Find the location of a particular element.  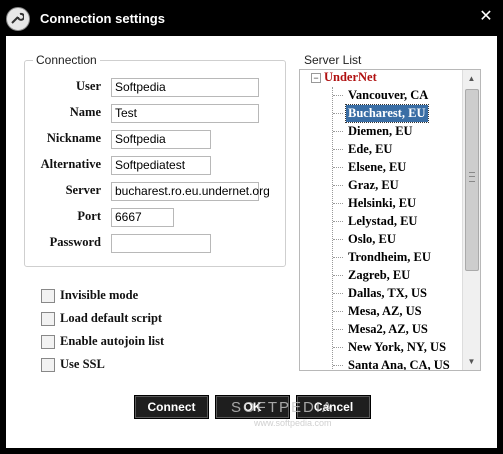

user-input: Softpedia is located at coordinates (185, 87).